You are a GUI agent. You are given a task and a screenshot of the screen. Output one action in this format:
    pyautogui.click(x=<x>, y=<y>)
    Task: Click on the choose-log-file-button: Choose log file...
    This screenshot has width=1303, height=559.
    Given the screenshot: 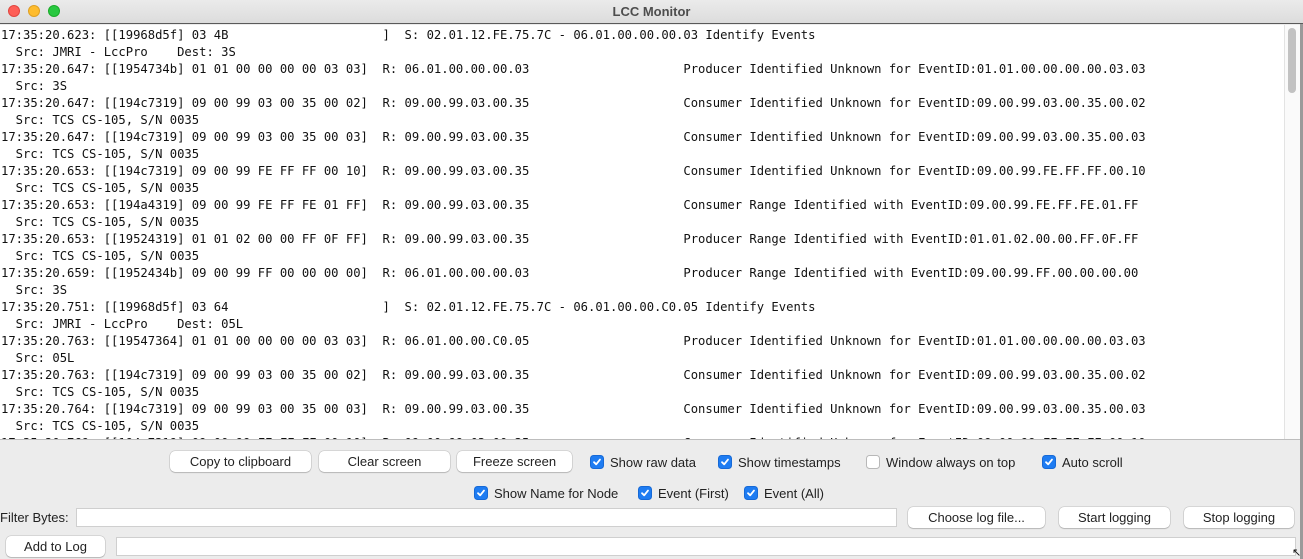 What is the action you would take?
    pyautogui.click(x=976, y=517)
    